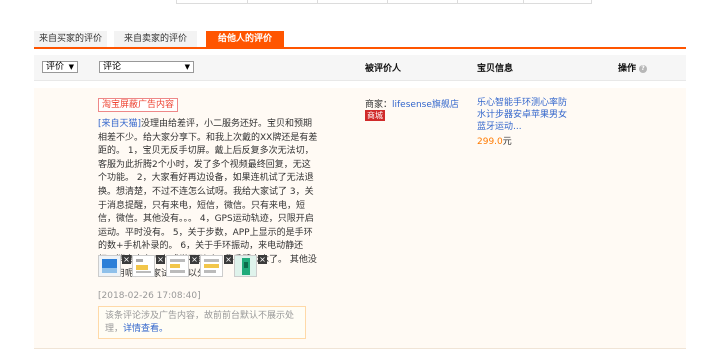 This screenshot has height=359, width=720. I want to click on item-price: 299.0元, so click(494, 140).